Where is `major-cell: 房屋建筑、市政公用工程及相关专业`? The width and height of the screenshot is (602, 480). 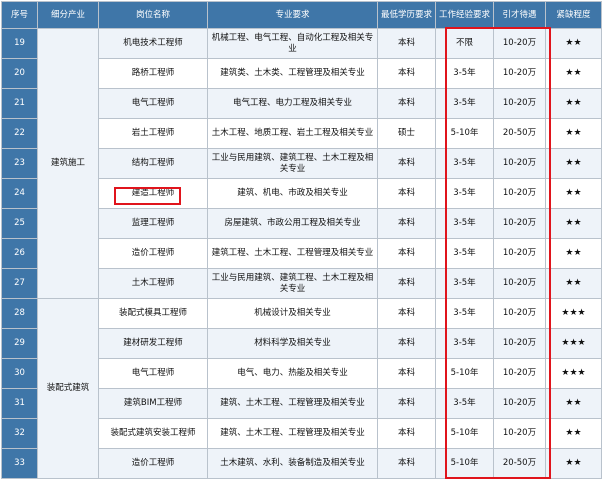
major-cell: 房屋建筑、市政公用工程及相关专业 is located at coordinates (292, 223).